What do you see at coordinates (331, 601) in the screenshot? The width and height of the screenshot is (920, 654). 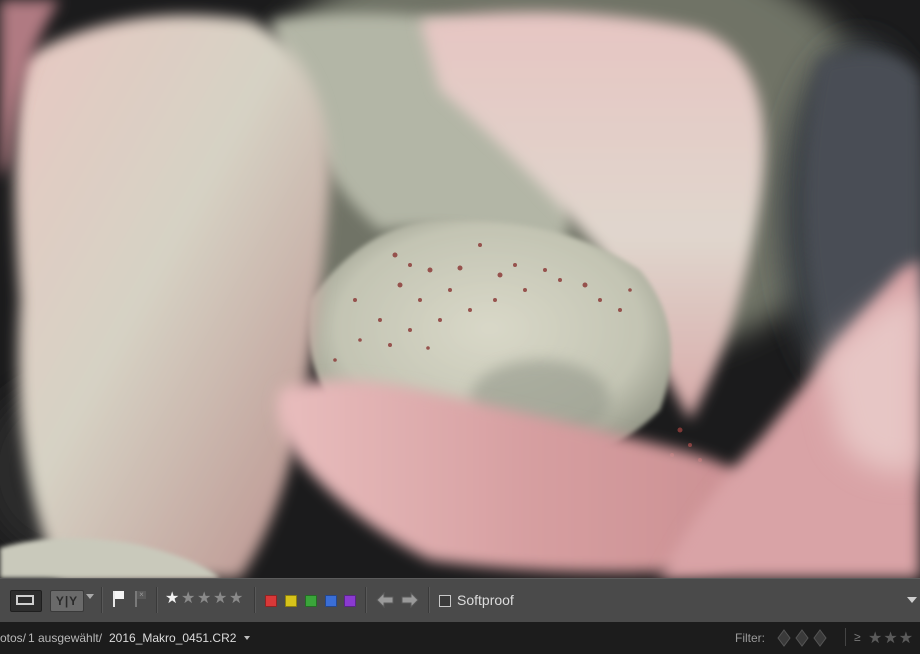 I see `color-label-blue` at bounding box center [331, 601].